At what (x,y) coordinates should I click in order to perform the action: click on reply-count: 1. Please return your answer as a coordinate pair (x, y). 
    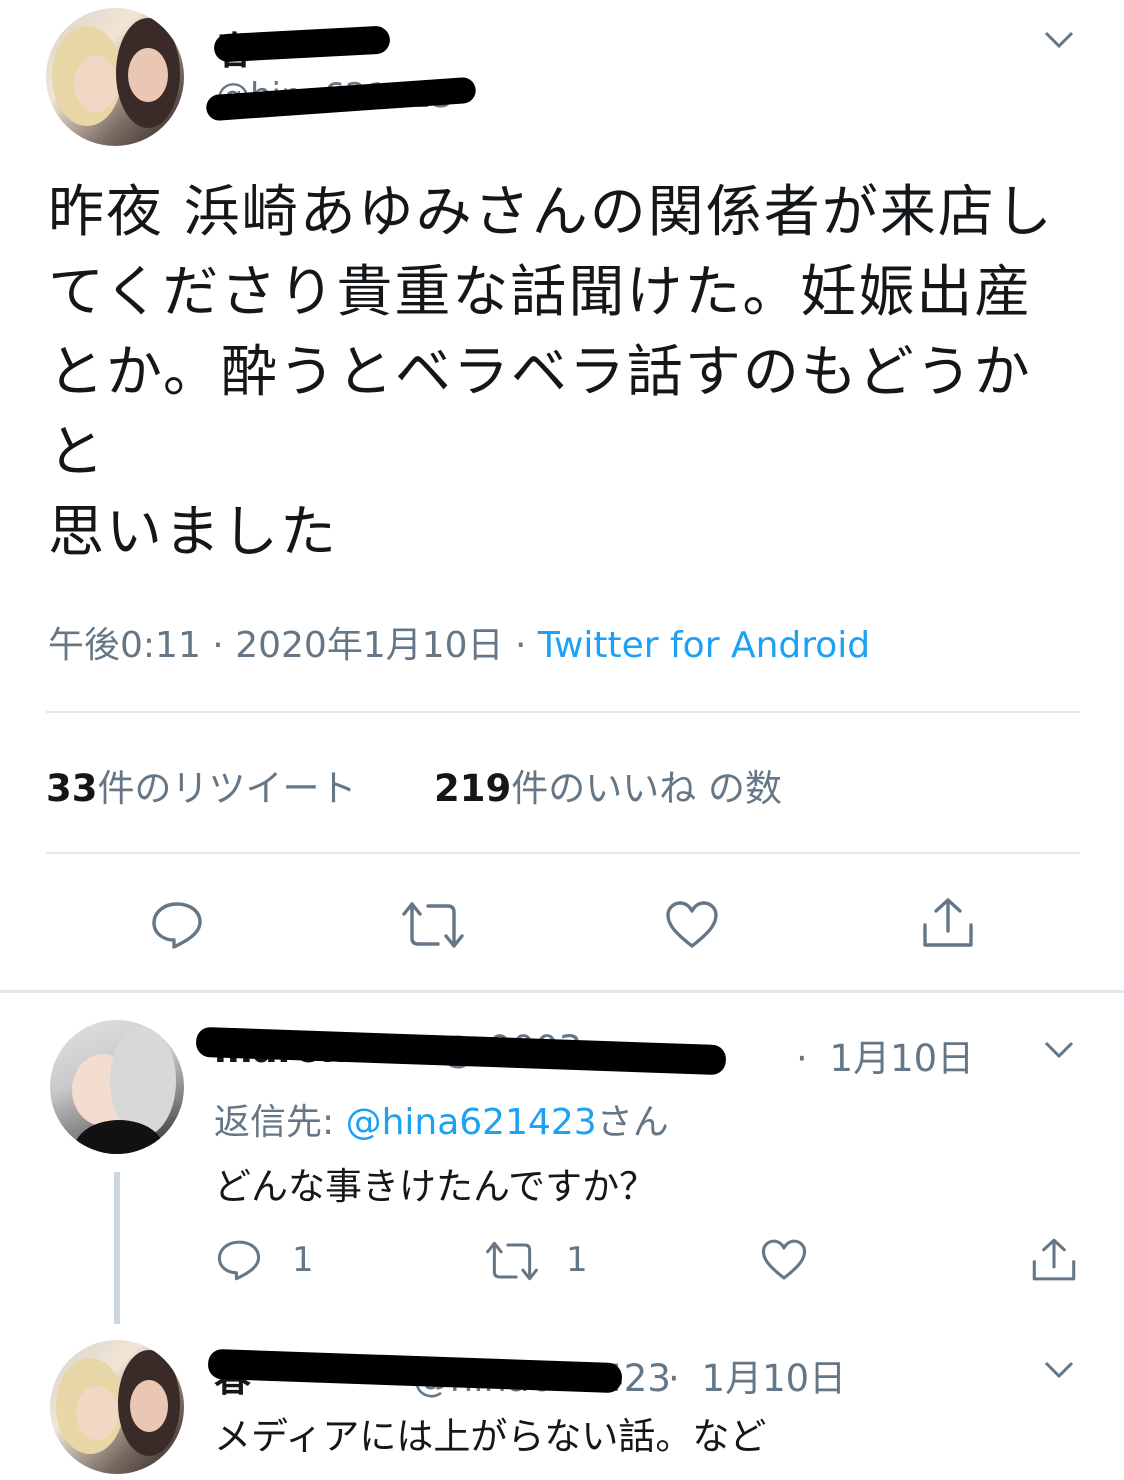
    Looking at the image, I should click on (303, 1260).